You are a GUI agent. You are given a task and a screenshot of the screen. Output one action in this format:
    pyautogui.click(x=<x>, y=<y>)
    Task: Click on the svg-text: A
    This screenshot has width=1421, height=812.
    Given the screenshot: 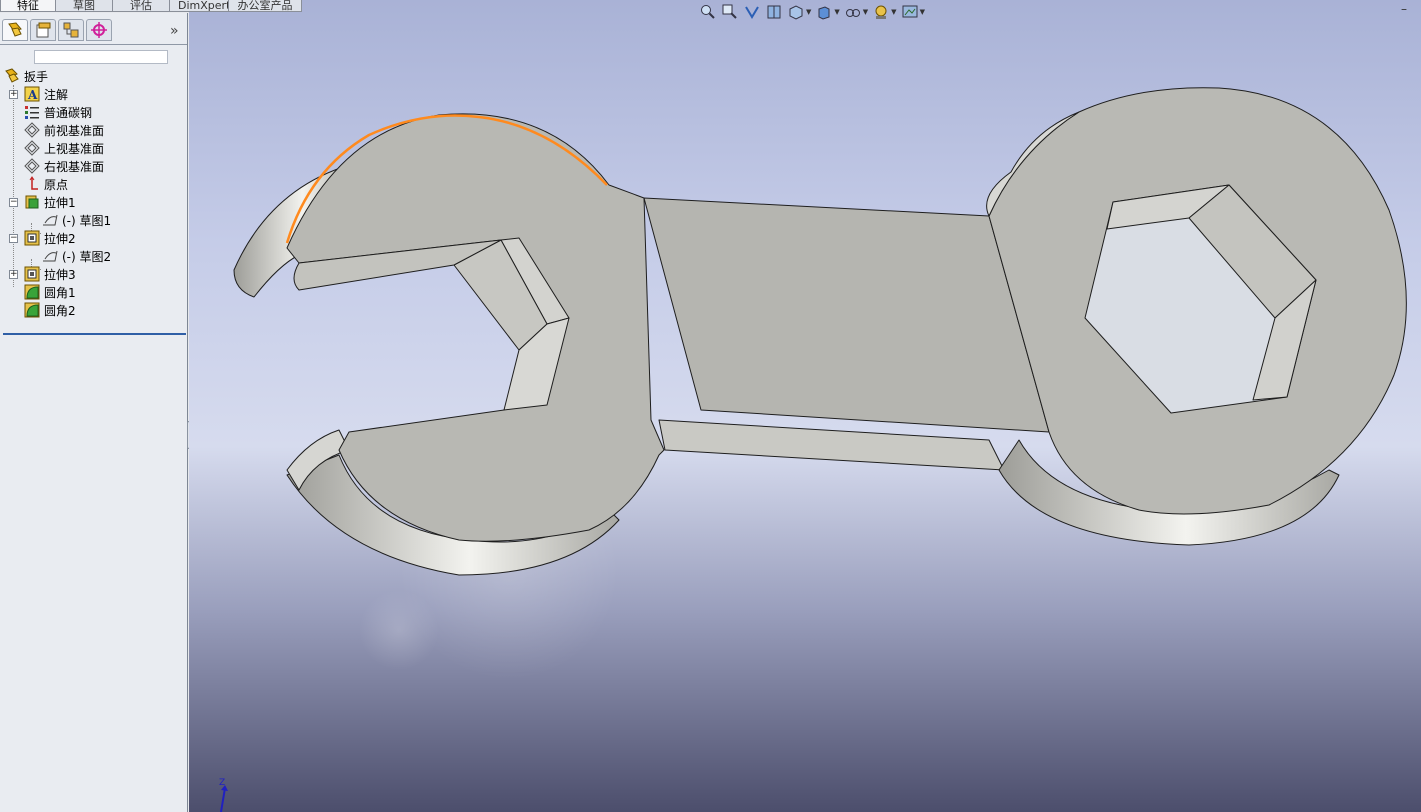 What is the action you would take?
    pyautogui.click(x=32, y=95)
    